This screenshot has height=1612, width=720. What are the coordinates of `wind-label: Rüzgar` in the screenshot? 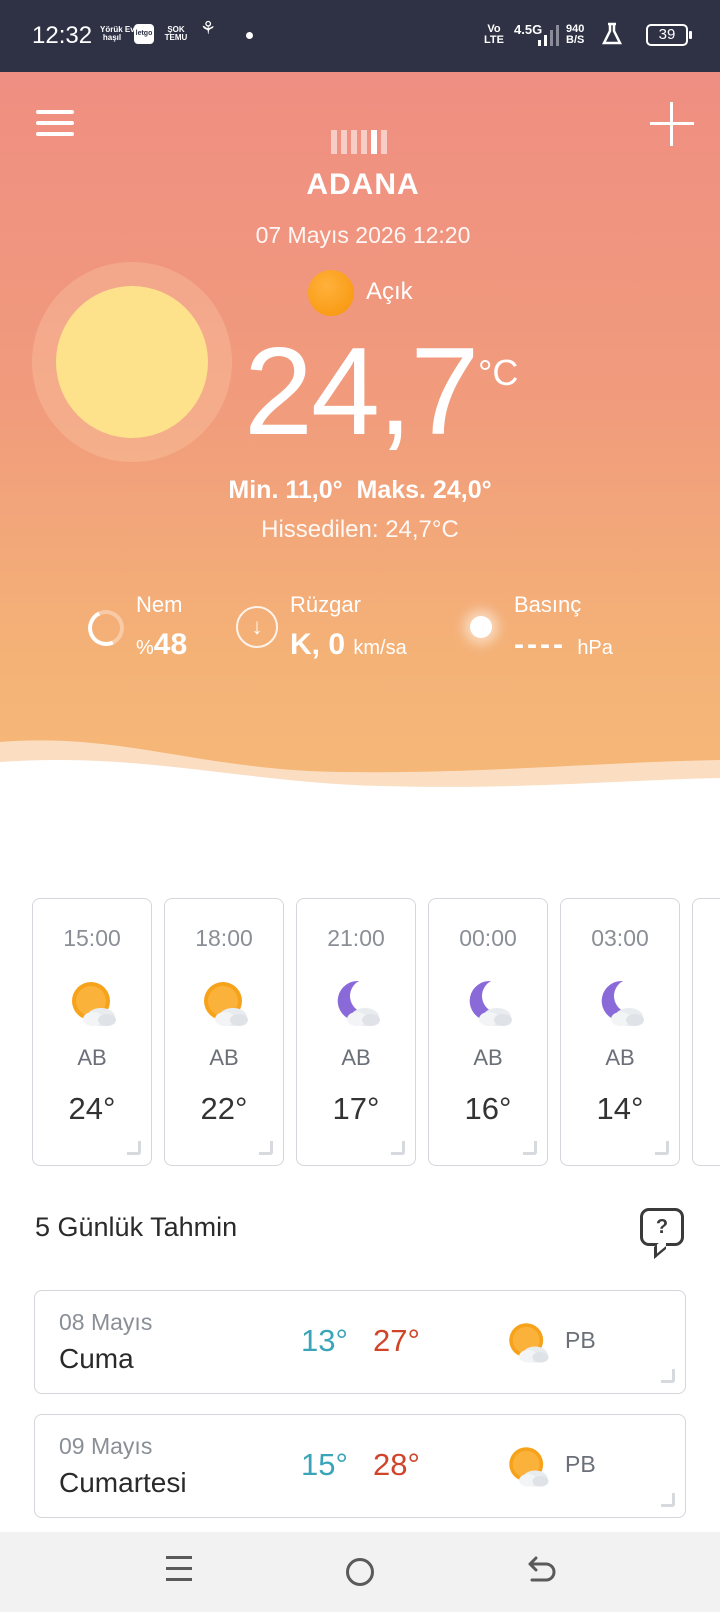 It's located at (325, 604).